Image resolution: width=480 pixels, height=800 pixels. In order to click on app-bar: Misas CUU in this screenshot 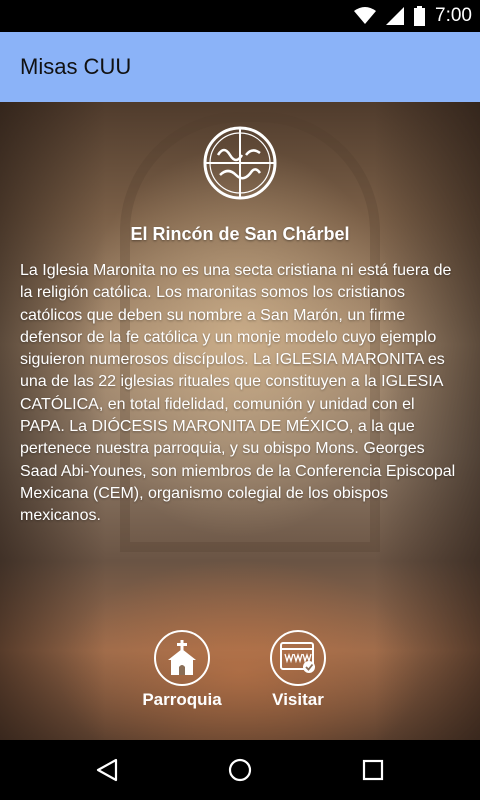, I will do `click(240, 67)`.